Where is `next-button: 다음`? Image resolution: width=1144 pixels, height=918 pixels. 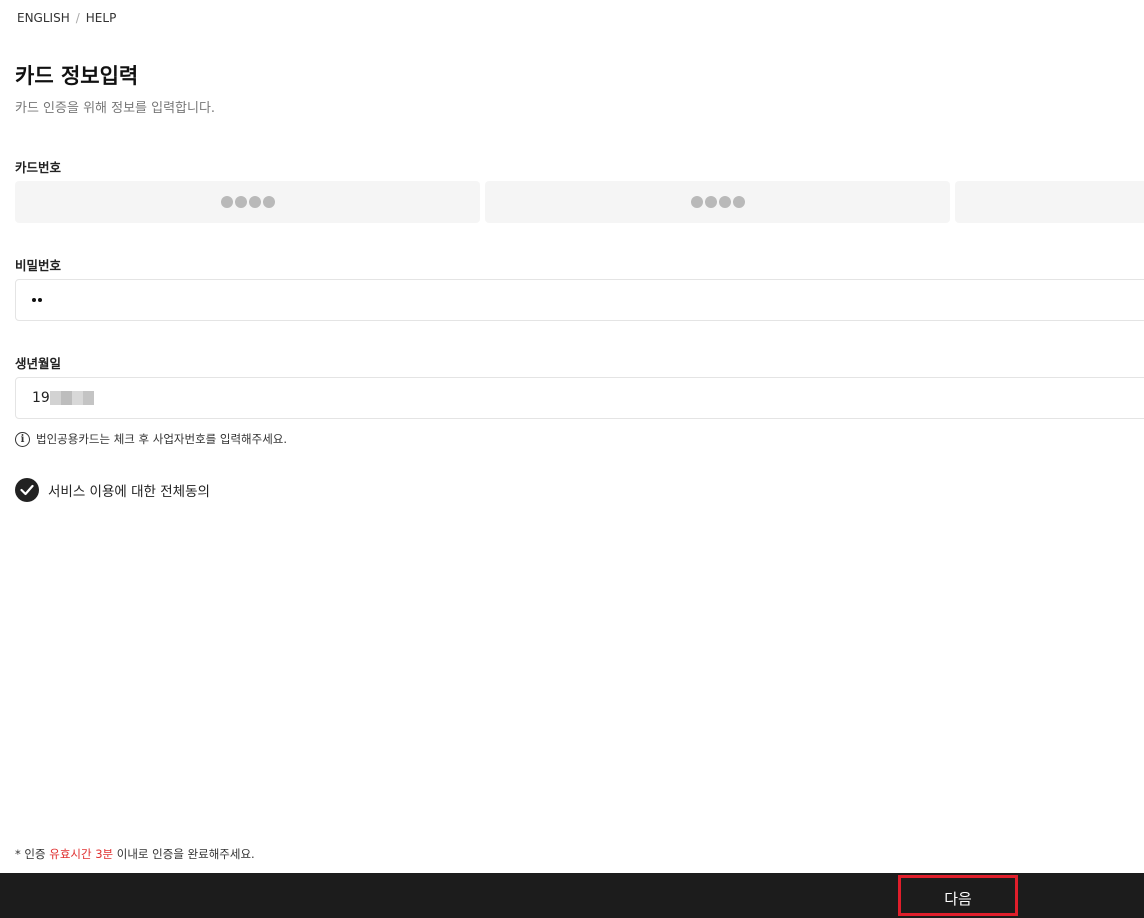 next-button: 다음 is located at coordinates (958, 895).